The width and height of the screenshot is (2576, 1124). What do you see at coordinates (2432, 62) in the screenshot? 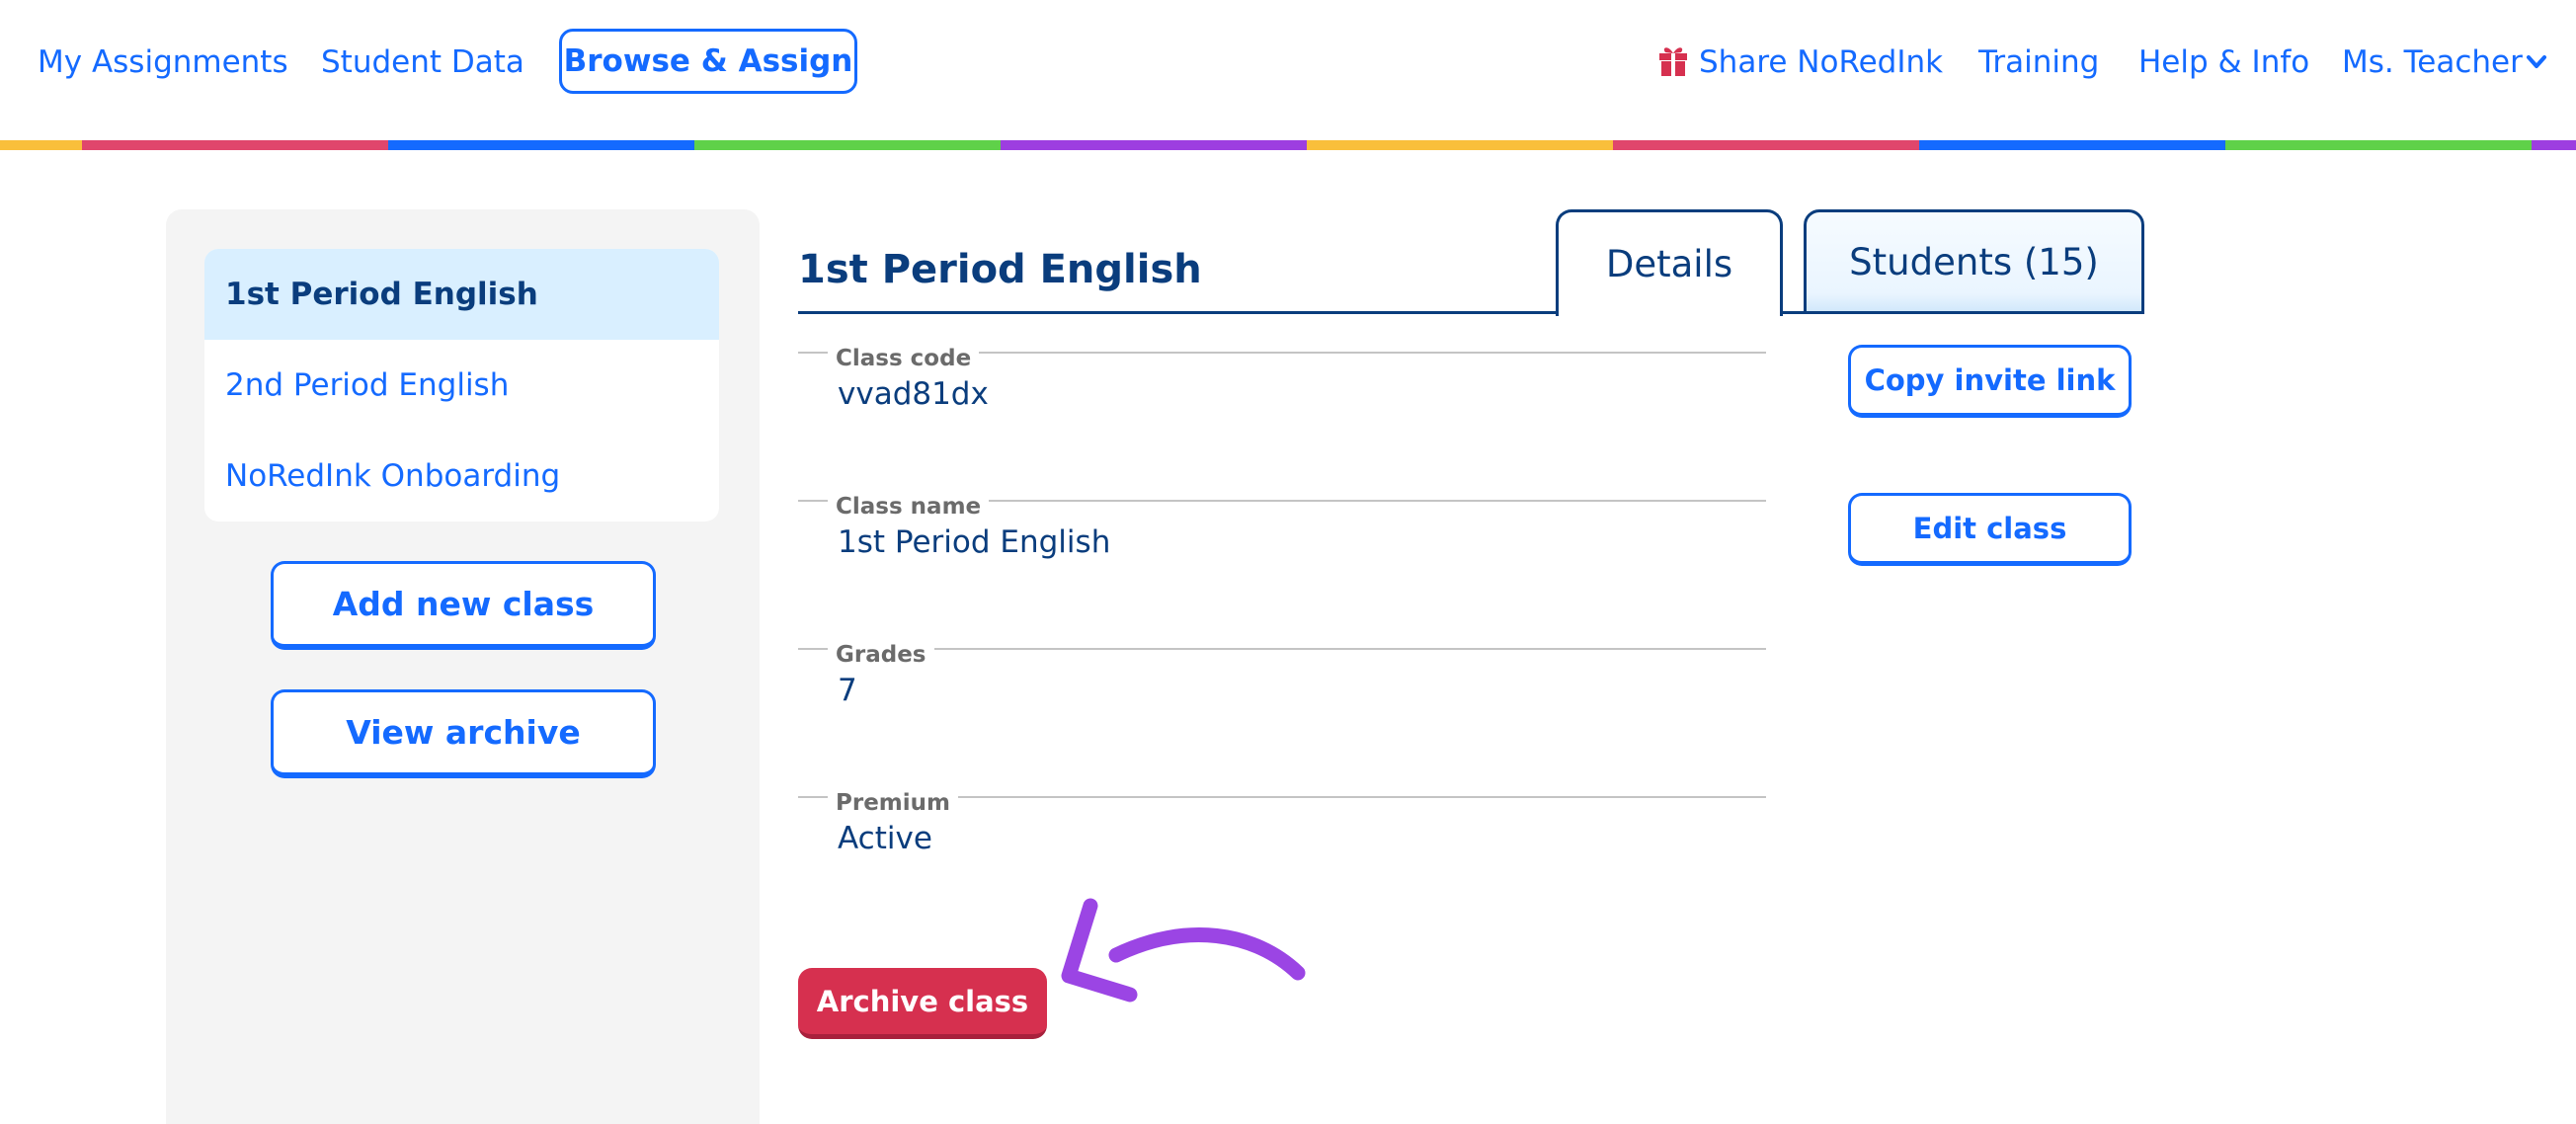
I see `nav-user-menu: Ms. Teacher` at bounding box center [2432, 62].